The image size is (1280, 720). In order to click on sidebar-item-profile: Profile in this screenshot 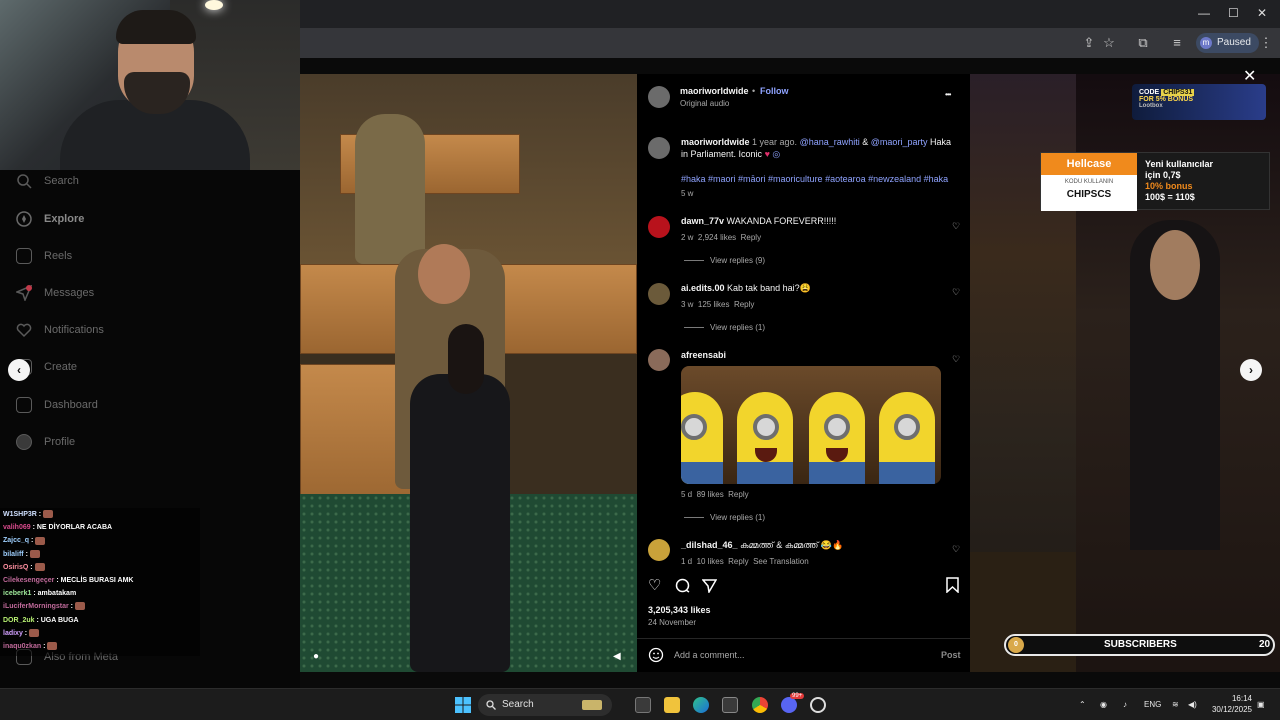, I will do `click(45, 442)`.